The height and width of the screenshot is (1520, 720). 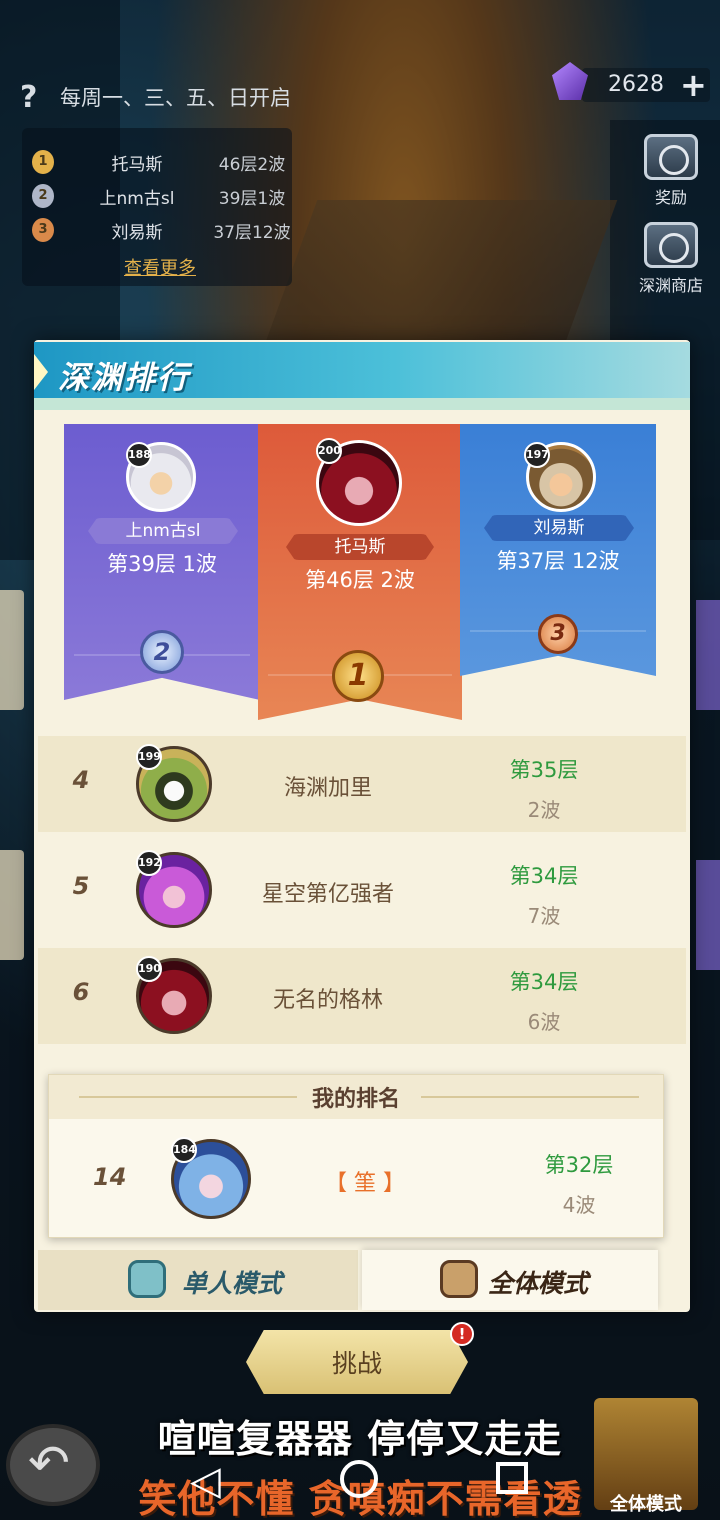 I want to click on nav-back-icon: ◁, so click(x=205, y=1481).